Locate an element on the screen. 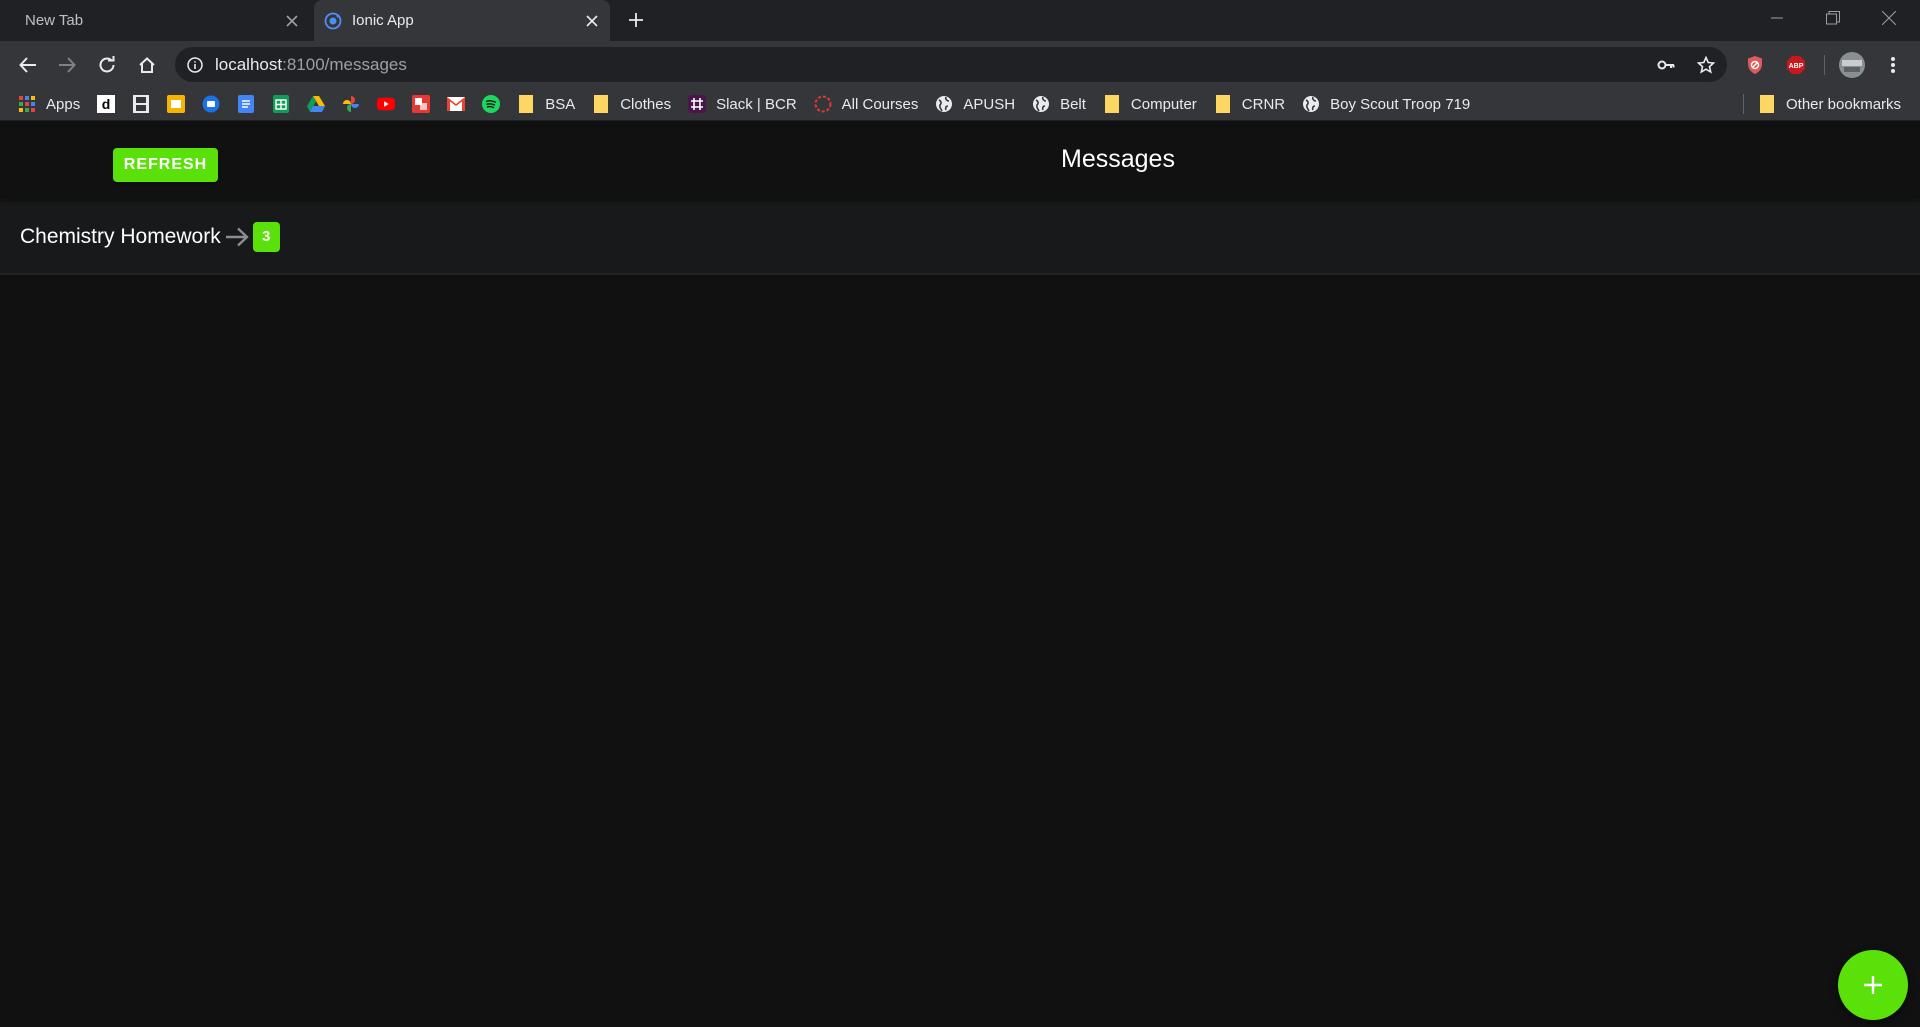  bookmark-label: APUSH is located at coordinates (989, 104).